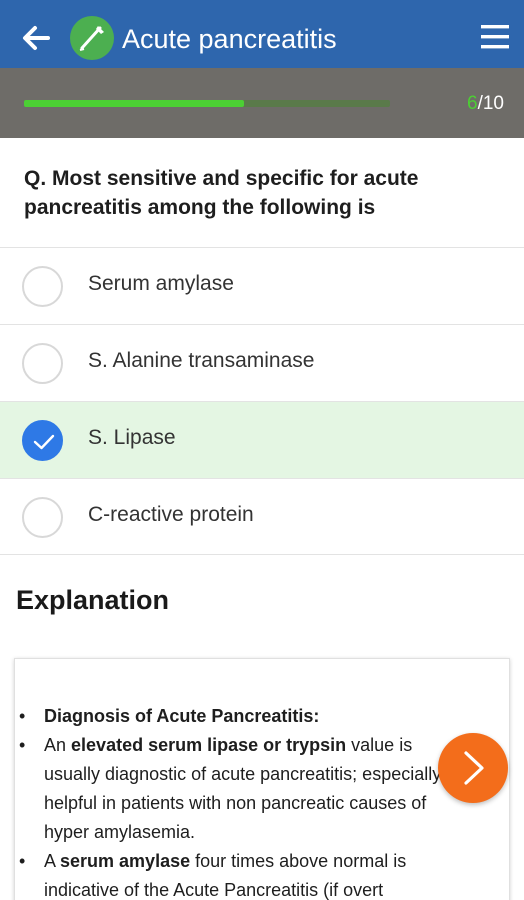 This screenshot has width=524, height=900. What do you see at coordinates (182, 716) in the screenshot?
I see `explanation-bold-text: Diagnosis of Acute Pancreatitis:` at bounding box center [182, 716].